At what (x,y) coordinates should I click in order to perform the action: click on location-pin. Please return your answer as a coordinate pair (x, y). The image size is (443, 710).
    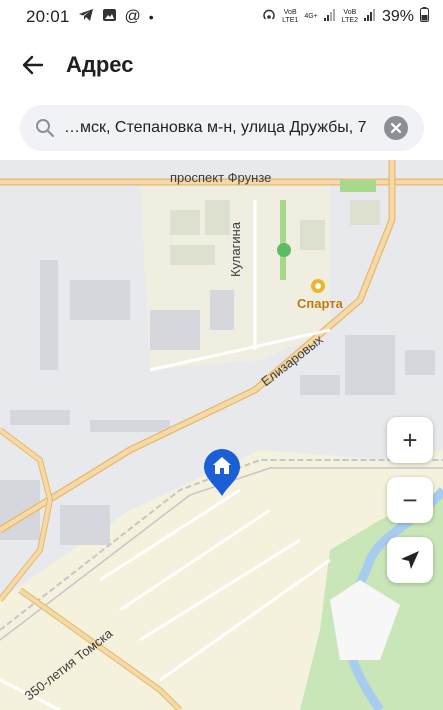
    Looking at the image, I should click on (222, 473).